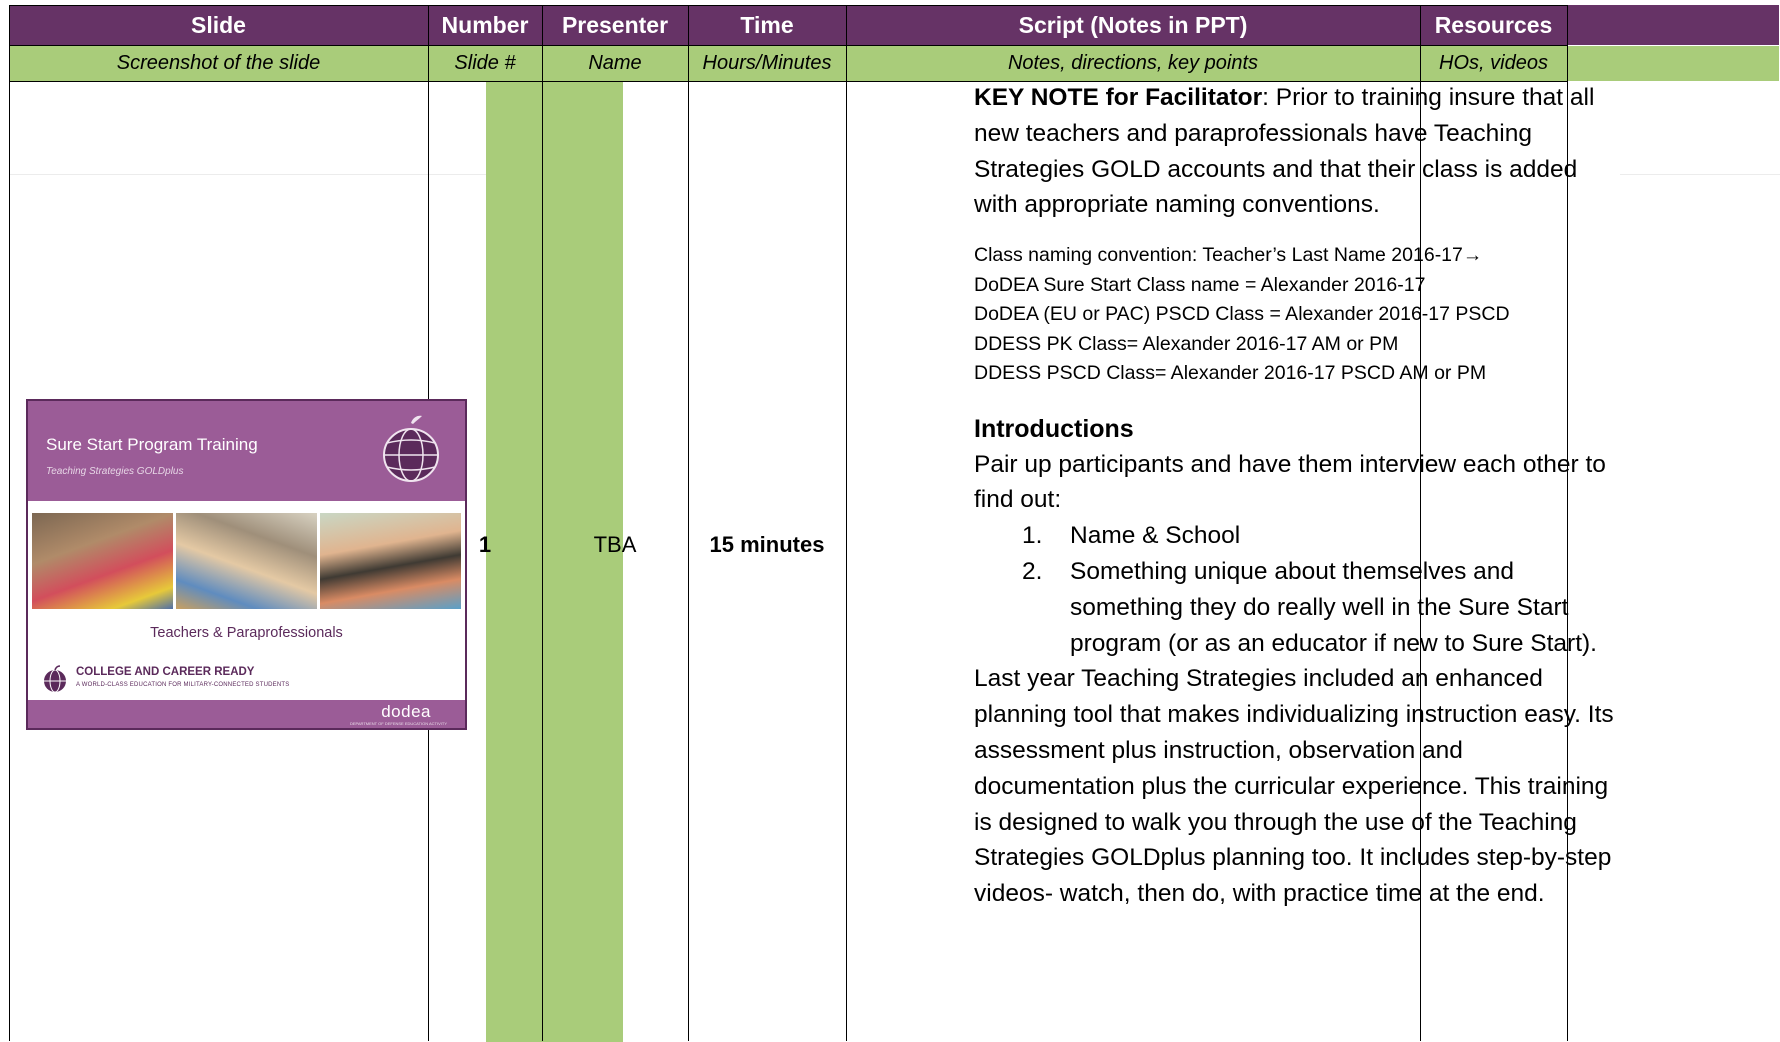  I want to click on subheader-resources: HOs, videos, so click(1493, 63).